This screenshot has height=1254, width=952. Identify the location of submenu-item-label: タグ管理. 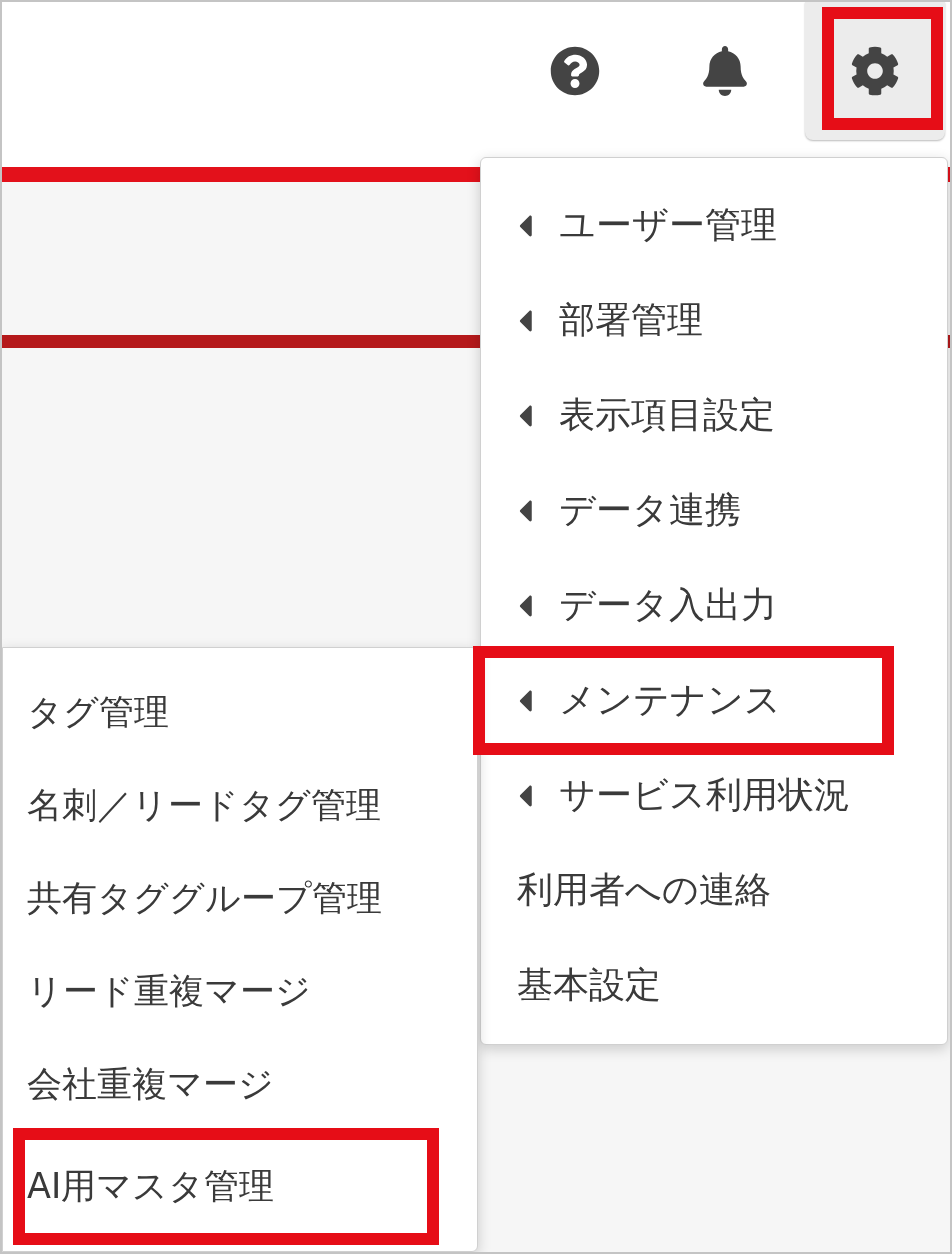
(98, 712).